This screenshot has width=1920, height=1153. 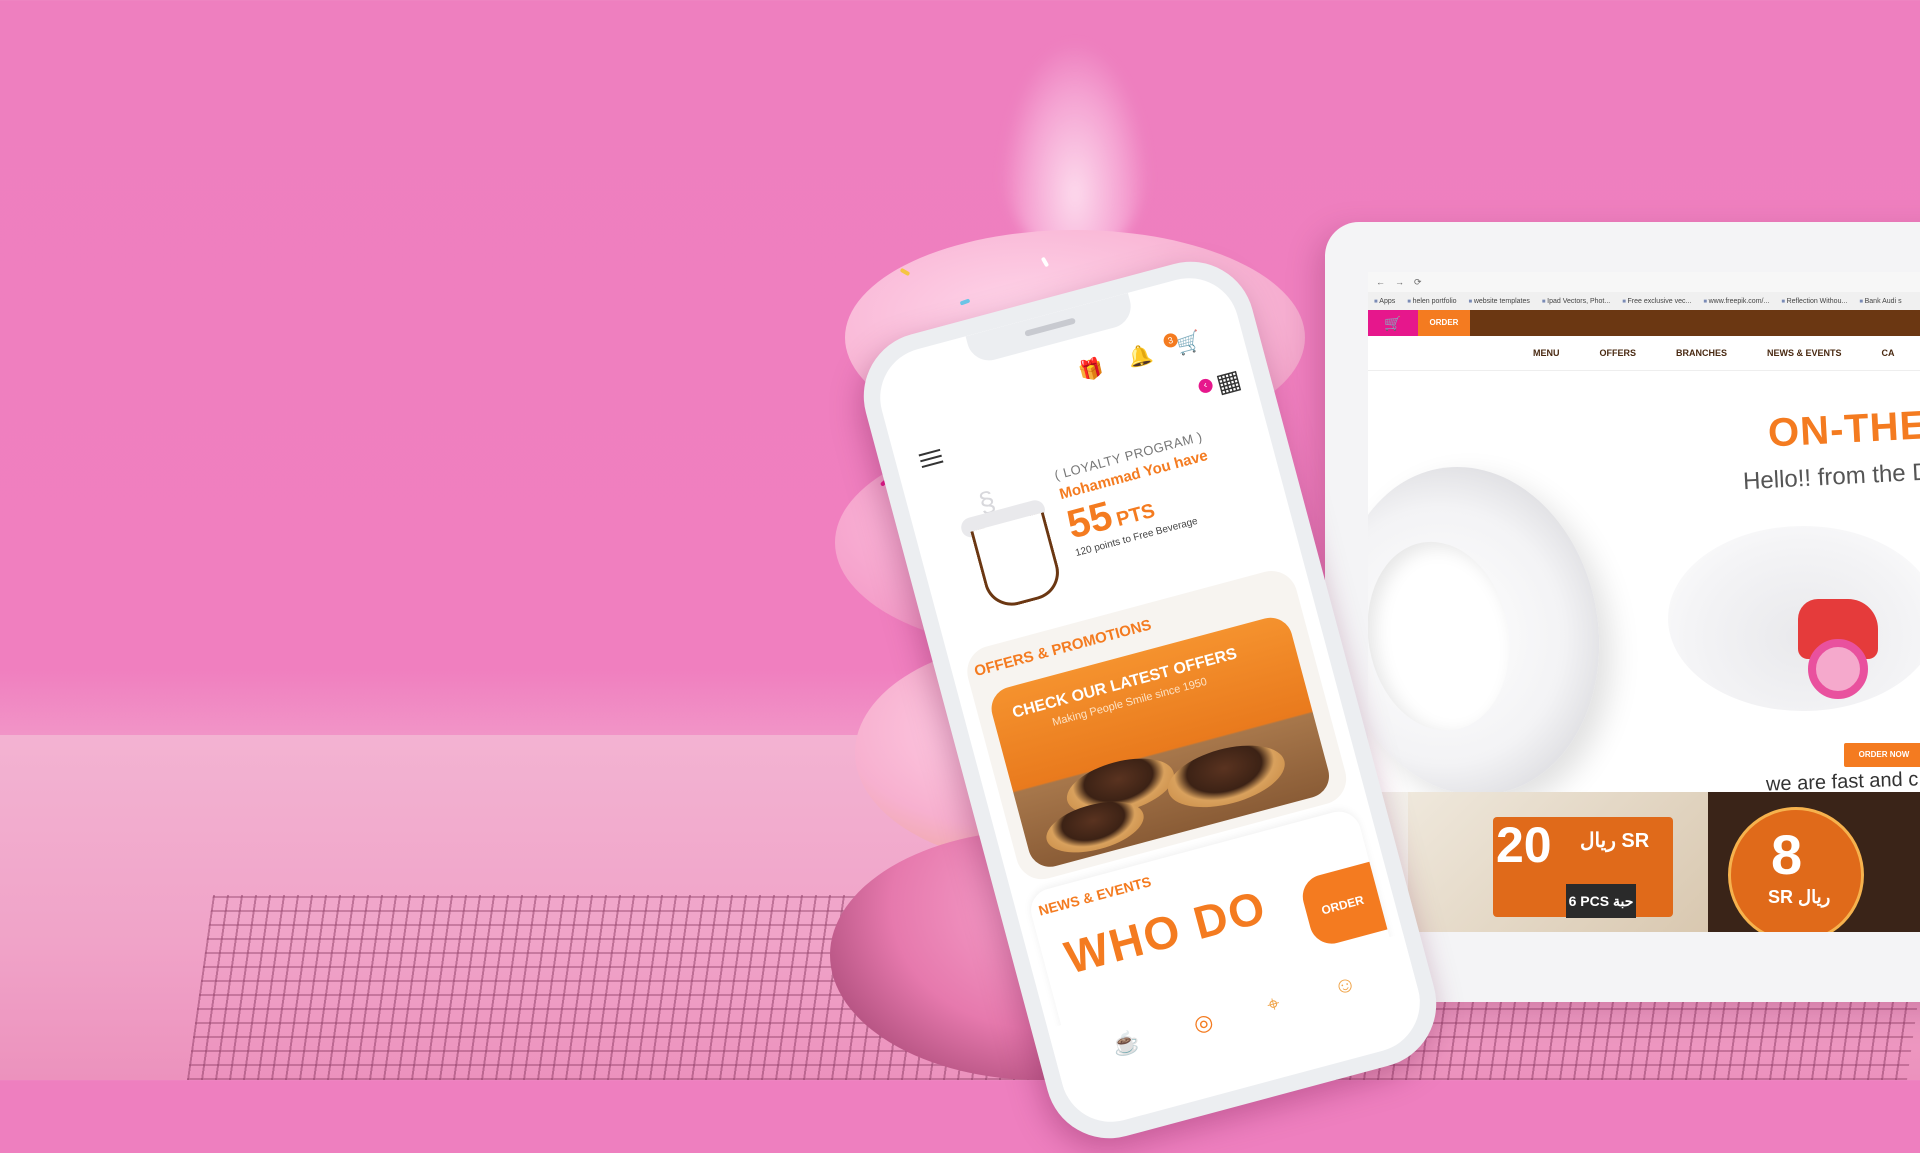 What do you see at coordinates (1644, 323) in the screenshot?
I see `order-strip: 🛒 ORDER` at bounding box center [1644, 323].